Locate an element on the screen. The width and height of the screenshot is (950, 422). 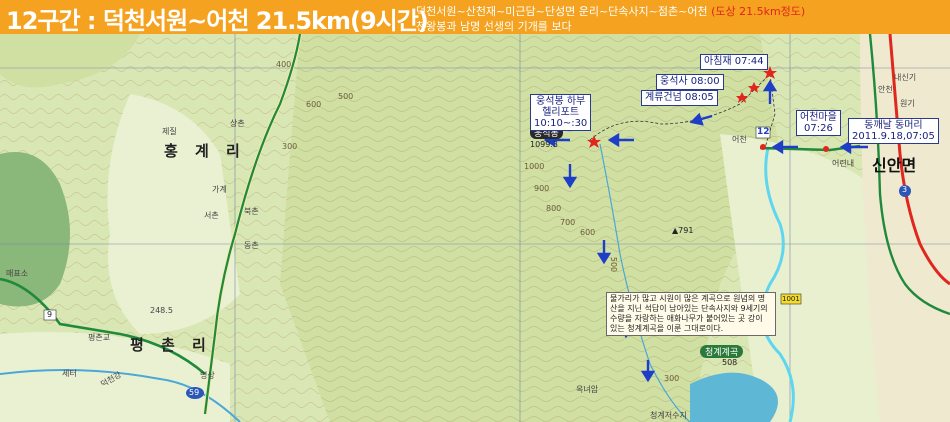
peak-height: 1099.3 is located at coordinates (544, 144).